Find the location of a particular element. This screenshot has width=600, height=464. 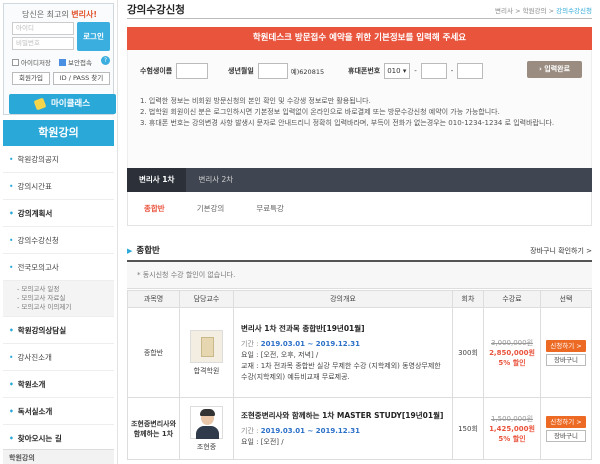

breadcrumb: 변리사 > 학원강의 > 강의수강신청 is located at coordinates (543, 11).